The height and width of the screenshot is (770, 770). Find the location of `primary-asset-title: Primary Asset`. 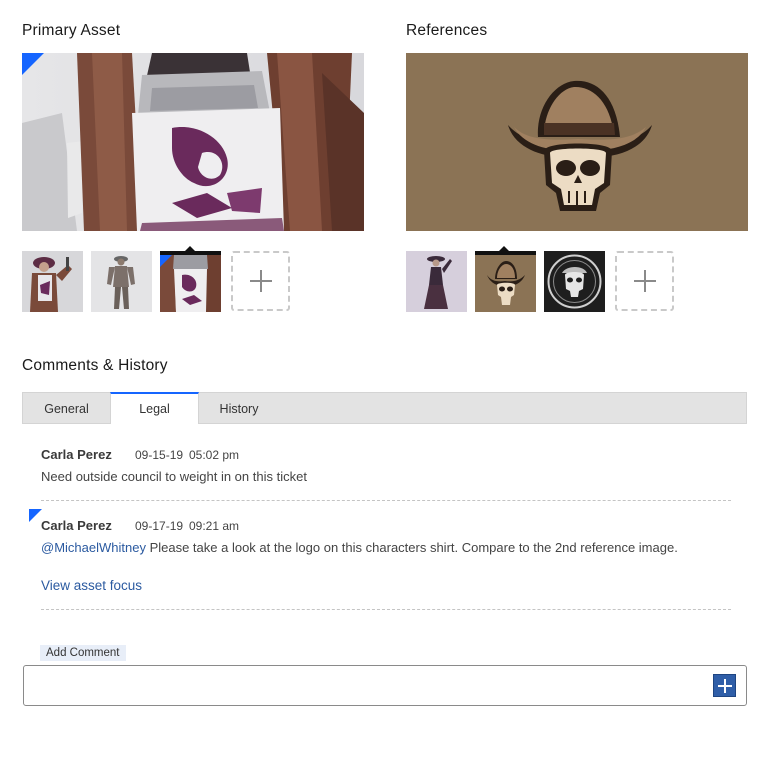

primary-asset-title: Primary Asset is located at coordinates (71, 30).